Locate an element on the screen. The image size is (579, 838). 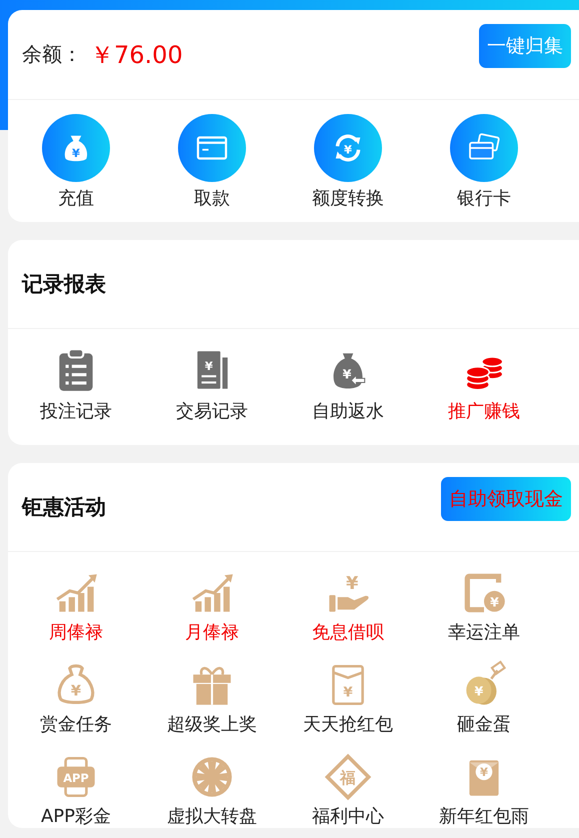
menu-item-label: 推广赚钱 is located at coordinates (484, 411).